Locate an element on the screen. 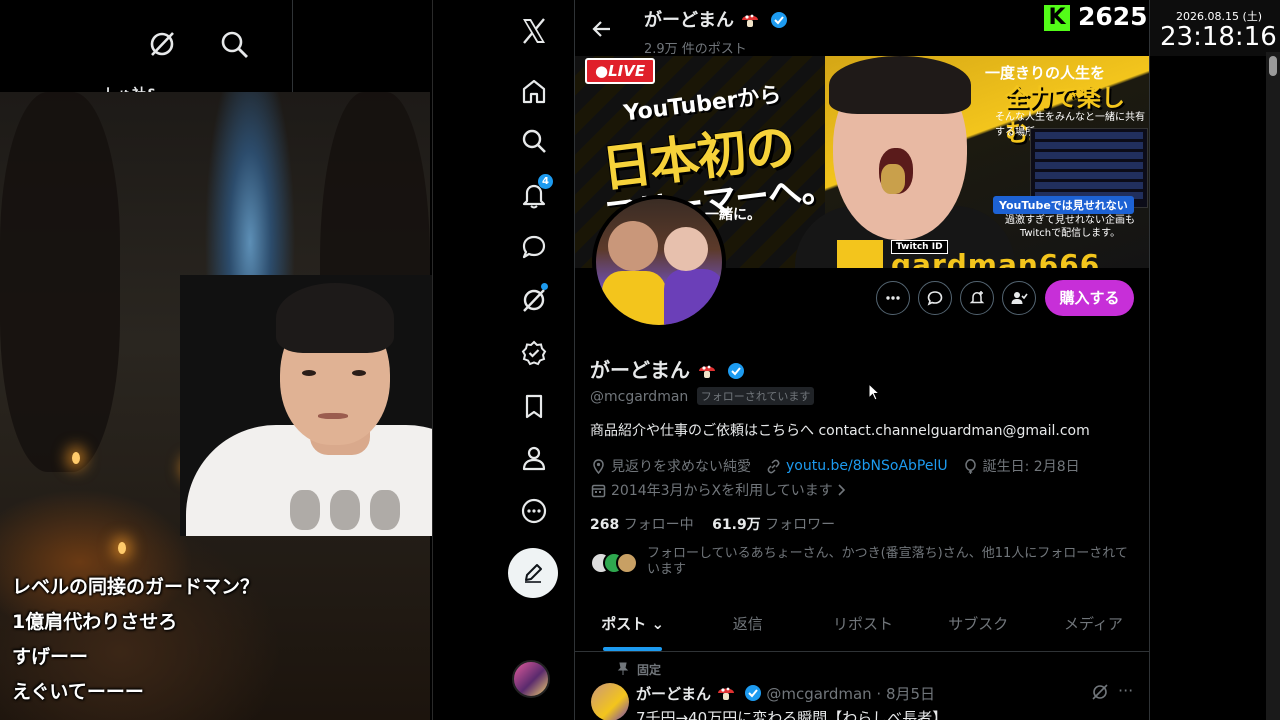 The width and height of the screenshot is (1280, 720). person-check-icon is located at coordinates (1019, 298).